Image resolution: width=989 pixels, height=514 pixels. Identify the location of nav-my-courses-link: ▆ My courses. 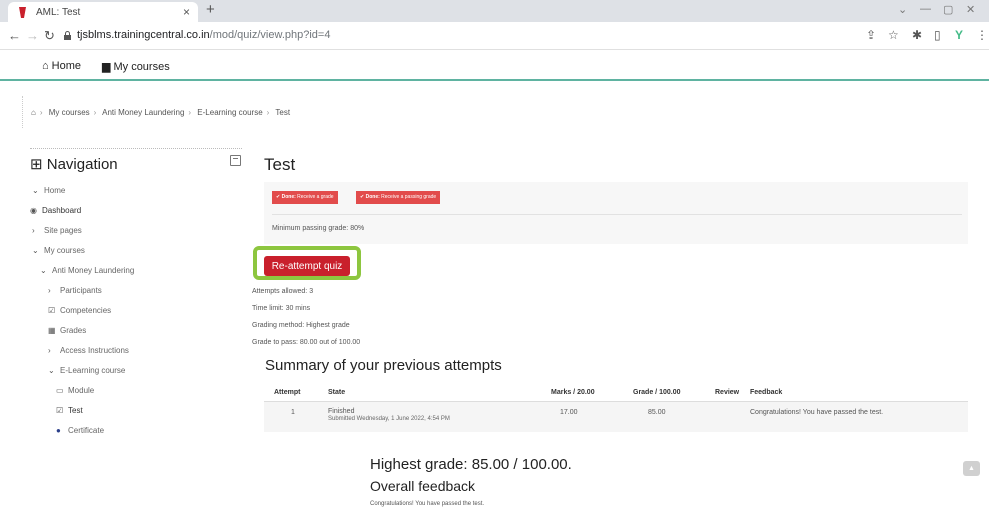
(136, 66).